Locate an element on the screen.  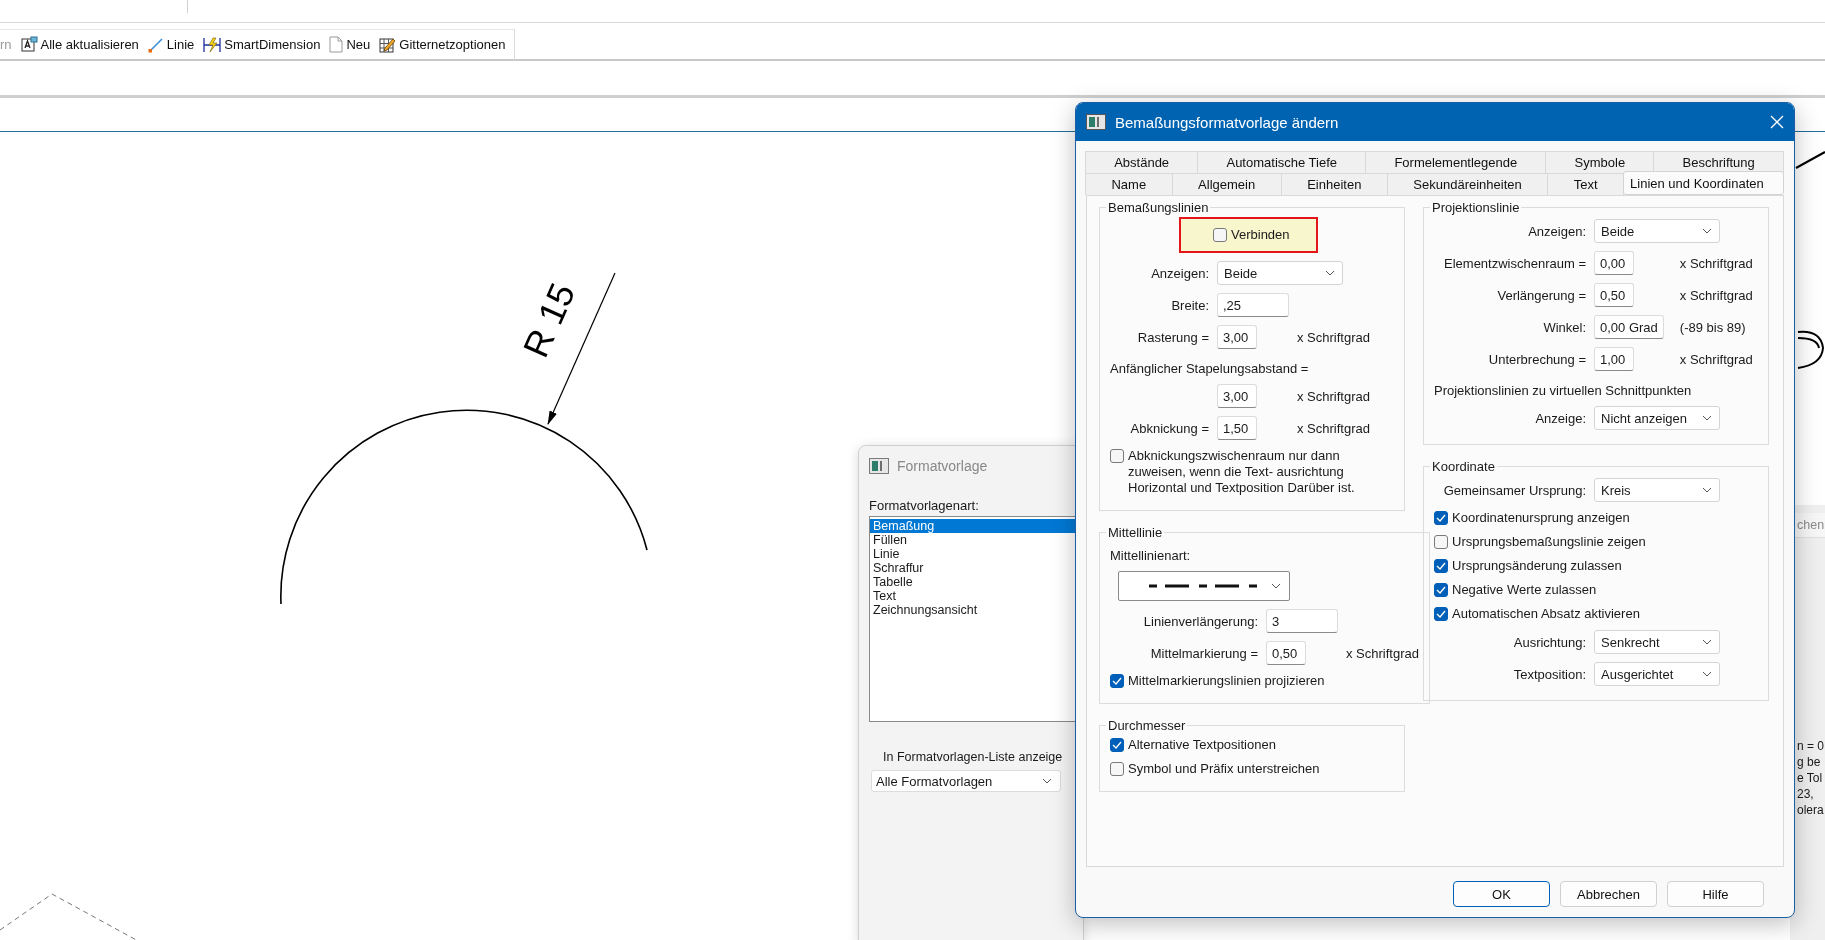
checkbox: Verbinden is located at coordinates (1251, 235).